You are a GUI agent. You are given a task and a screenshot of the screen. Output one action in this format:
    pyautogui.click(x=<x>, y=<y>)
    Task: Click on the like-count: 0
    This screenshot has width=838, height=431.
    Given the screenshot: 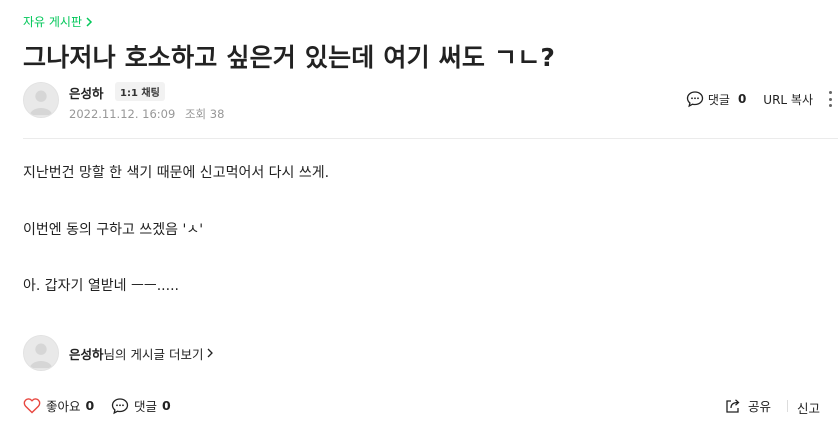 What is the action you would take?
    pyautogui.click(x=90, y=405)
    